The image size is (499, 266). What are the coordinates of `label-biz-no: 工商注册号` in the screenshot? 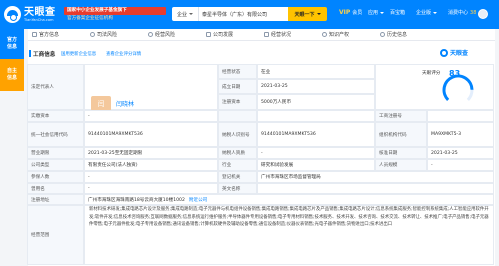 It's located at (401, 116).